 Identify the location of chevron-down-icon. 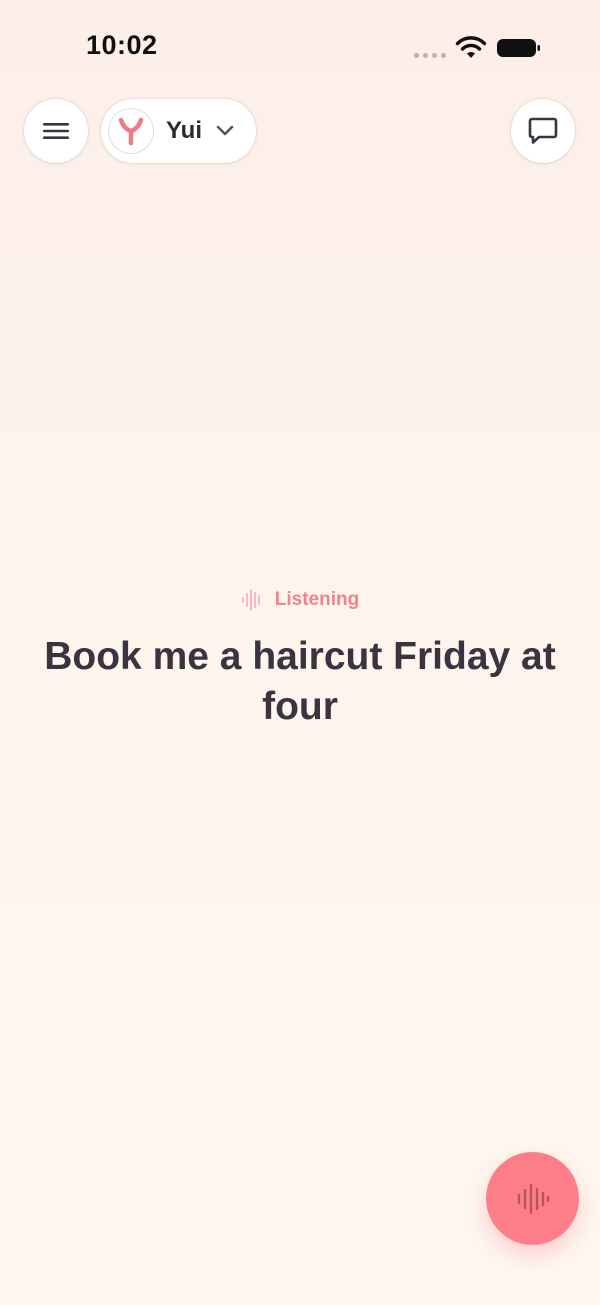
(225, 130).